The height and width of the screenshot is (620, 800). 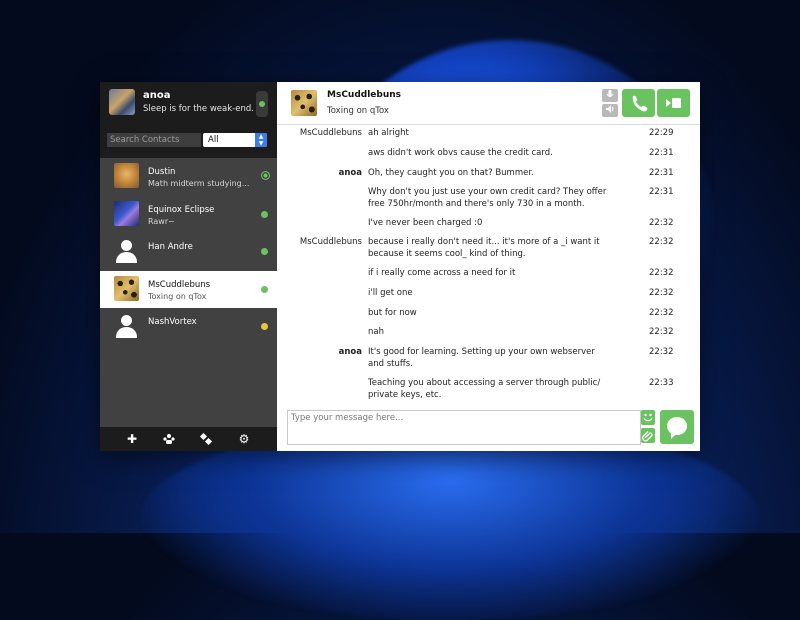 What do you see at coordinates (610, 95) in the screenshot?
I see `microphone-icon` at bounding box center [610, 95].